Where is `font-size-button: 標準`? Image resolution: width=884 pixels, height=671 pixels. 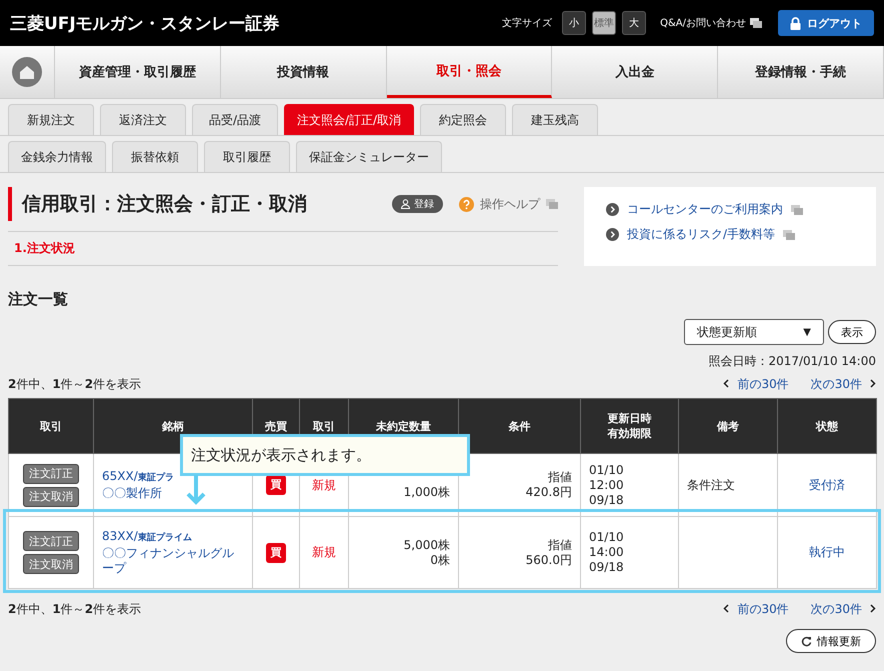 font-size-button: 標準 is located at coordinates (604, 23).